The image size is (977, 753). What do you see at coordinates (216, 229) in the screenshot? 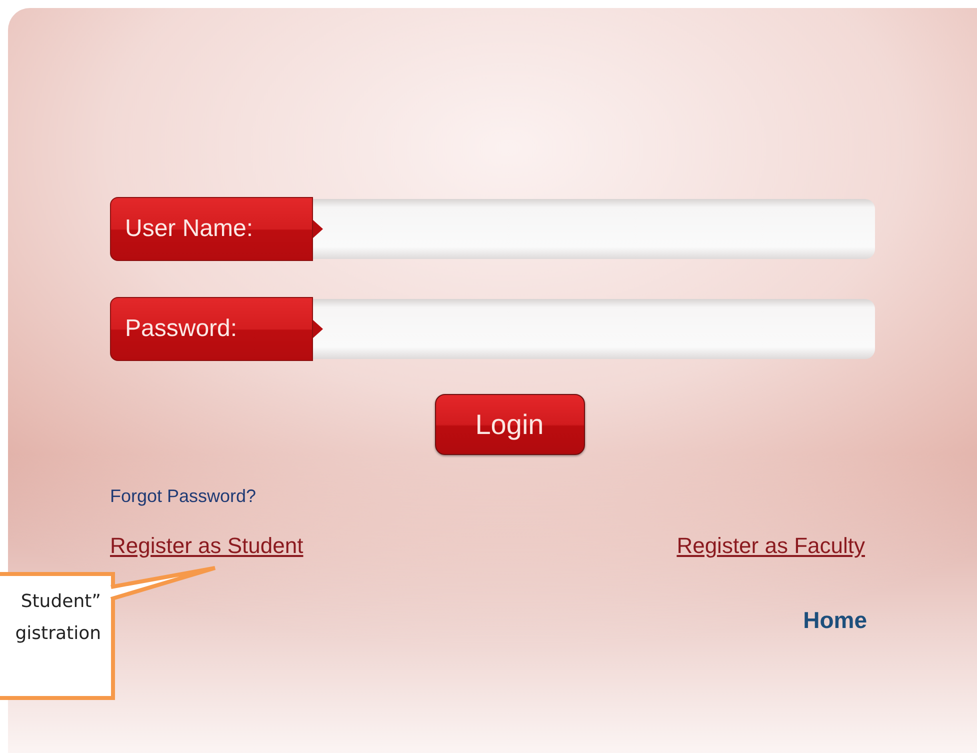
I see `field-label: User Name:` at bounding box center [216, 229].